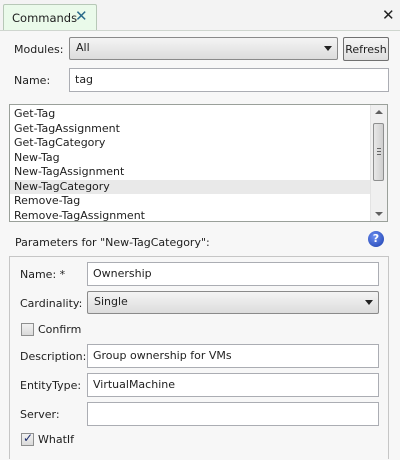 The image size is (400, 460). Describe the element at coordinates (45, 18) in the screenshot. I see `tab-commands-label: Commands` at that location.